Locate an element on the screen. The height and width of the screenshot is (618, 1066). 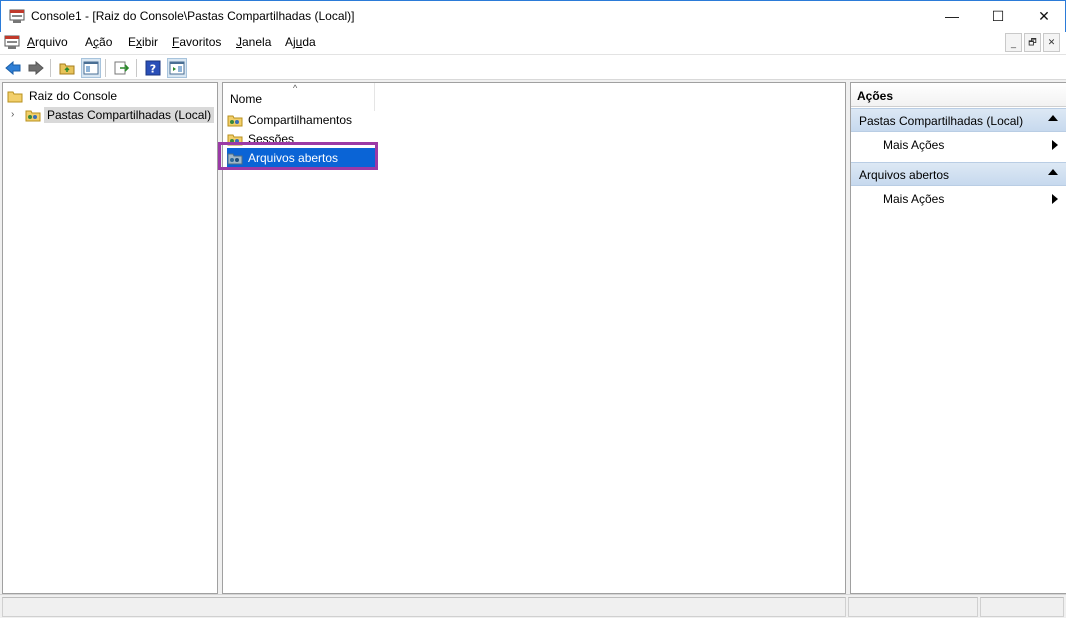
back-button is located at coordinates (13, 68).